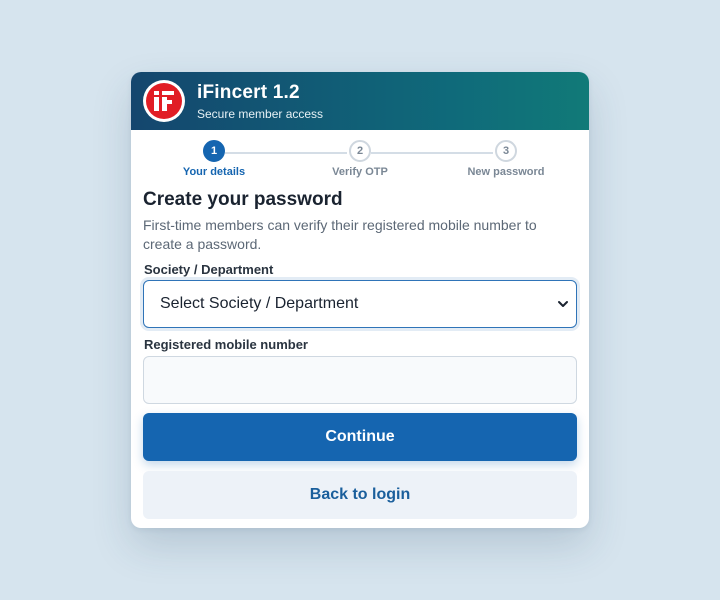  What do you see at coordinates (164, 101) in the screenshot?
I see `ifincert-logo-icon` at bounding box center [164, 101].